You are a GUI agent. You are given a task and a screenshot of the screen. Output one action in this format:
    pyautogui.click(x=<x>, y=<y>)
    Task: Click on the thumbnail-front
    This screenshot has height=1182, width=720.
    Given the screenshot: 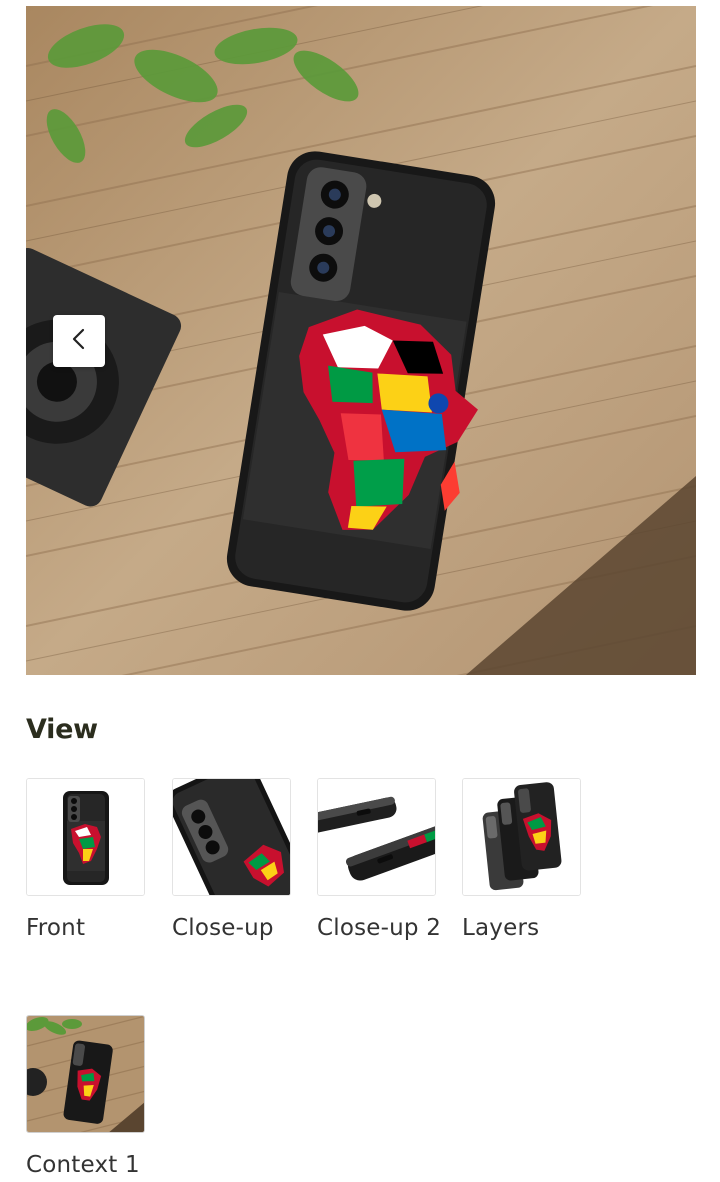 What is the action you would take?
    pyautogui.click(x=85, y=837)
    